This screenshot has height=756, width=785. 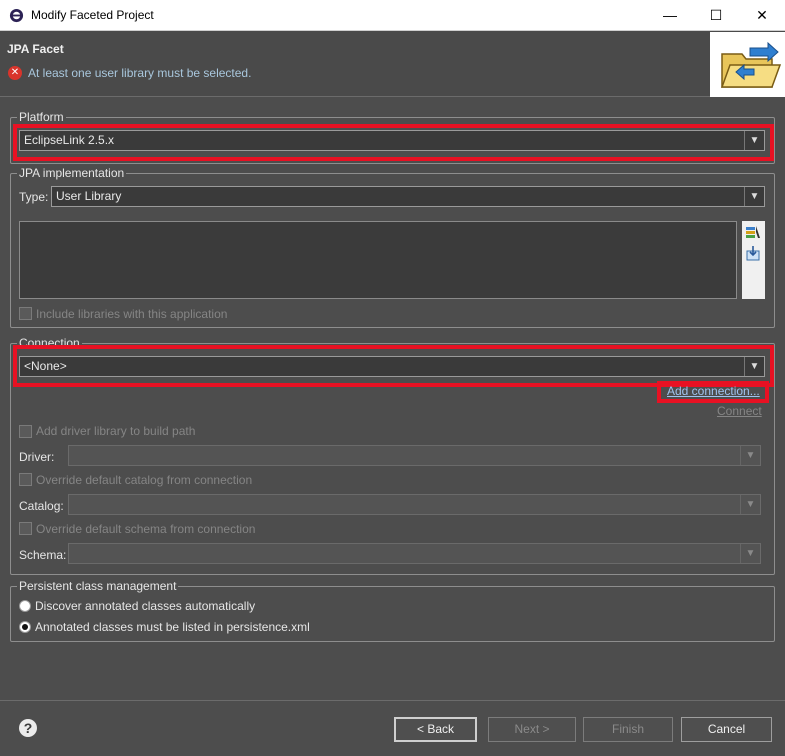 I want to click on platform-legend: Platform, so click(x=41, y=117).